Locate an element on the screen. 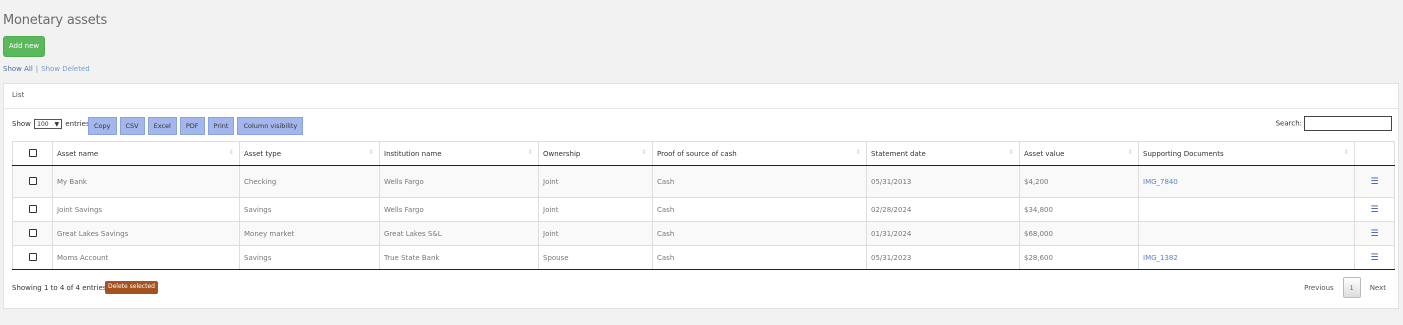 The width and height of the screenshot is (1403, 325). select-all-checkbox is located at coordinates (33, 152).